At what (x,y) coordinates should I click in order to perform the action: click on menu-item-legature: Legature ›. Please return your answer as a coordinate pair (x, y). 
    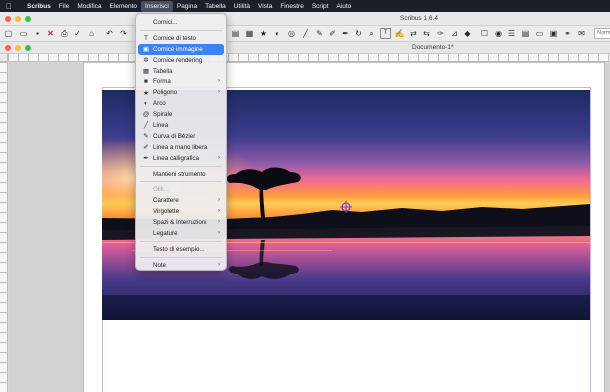
    Looking at the image, I should click on (181, 233).